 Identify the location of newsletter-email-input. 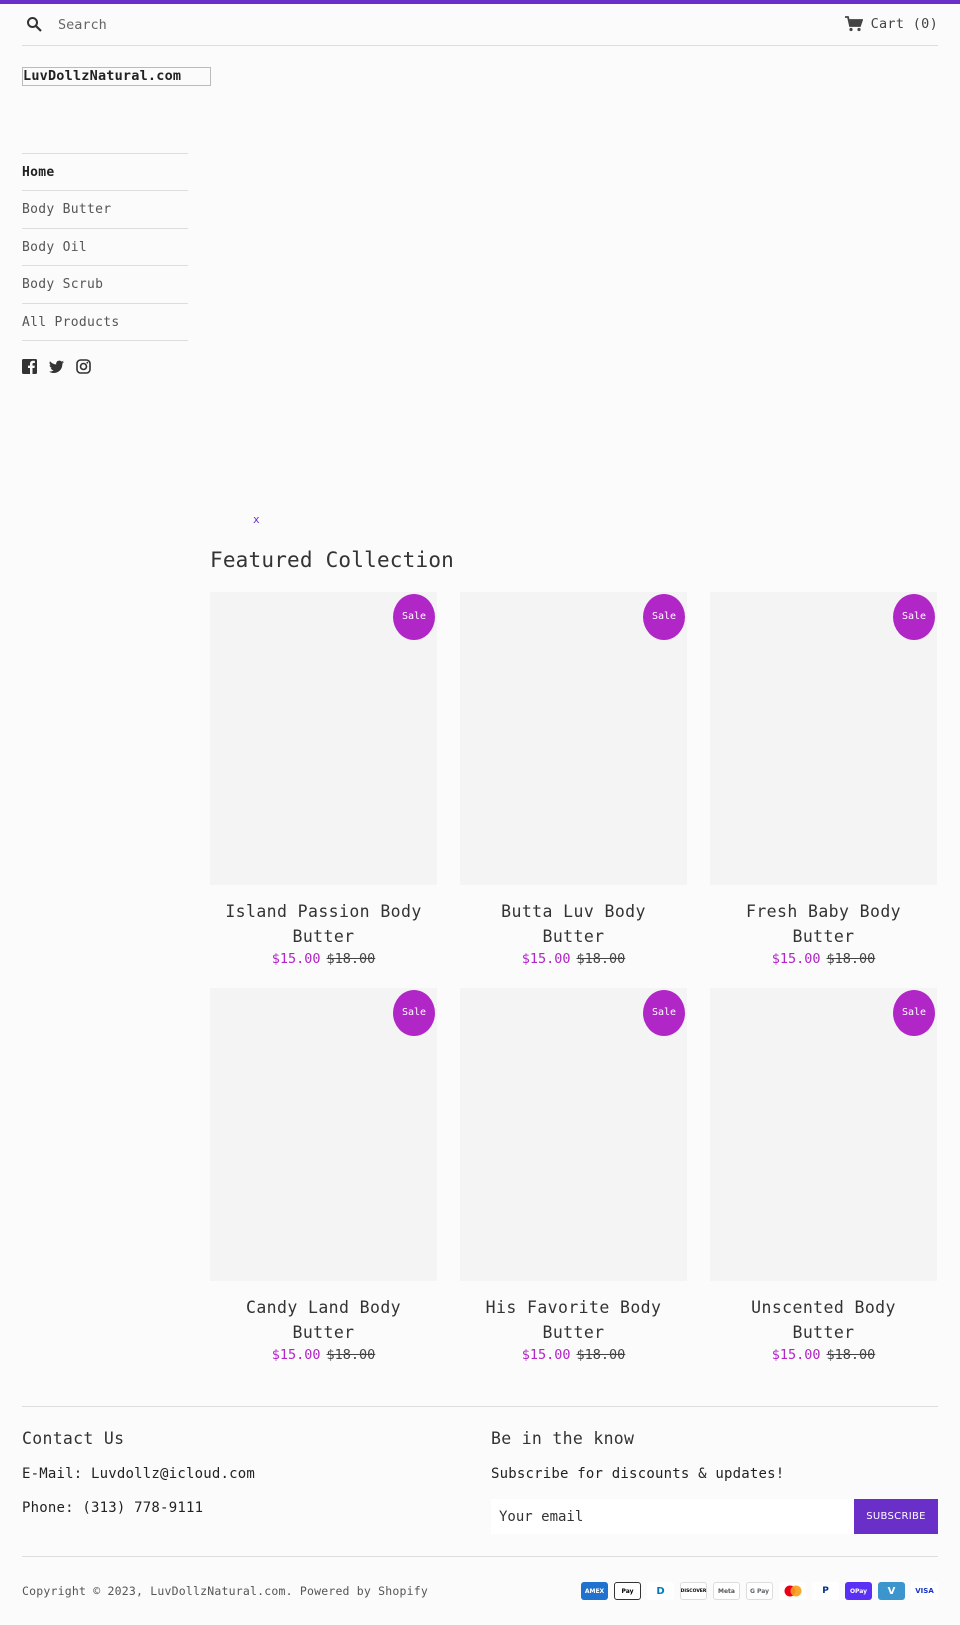
(672, 1516).